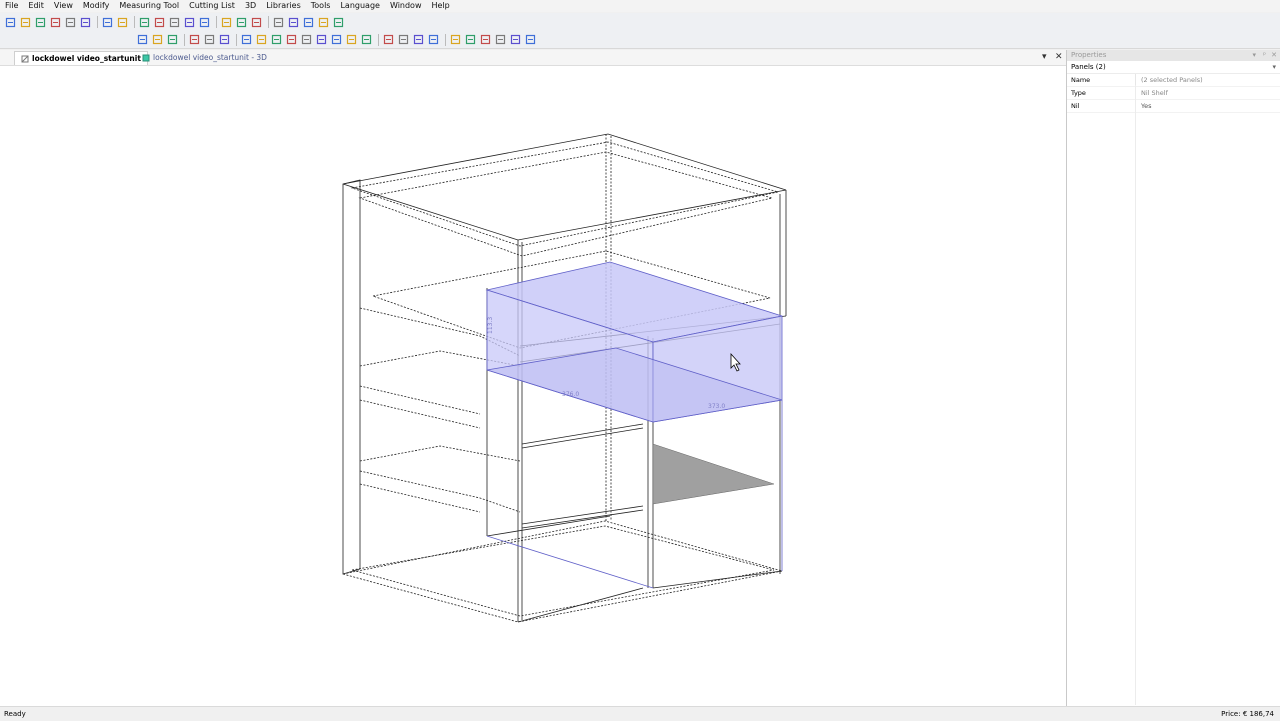 The width and height of the screenshot is (1280, 721). Describe the element at coordinates (1173, 106) in the screenshot. I see `property-row: Nil Yes` at that location.